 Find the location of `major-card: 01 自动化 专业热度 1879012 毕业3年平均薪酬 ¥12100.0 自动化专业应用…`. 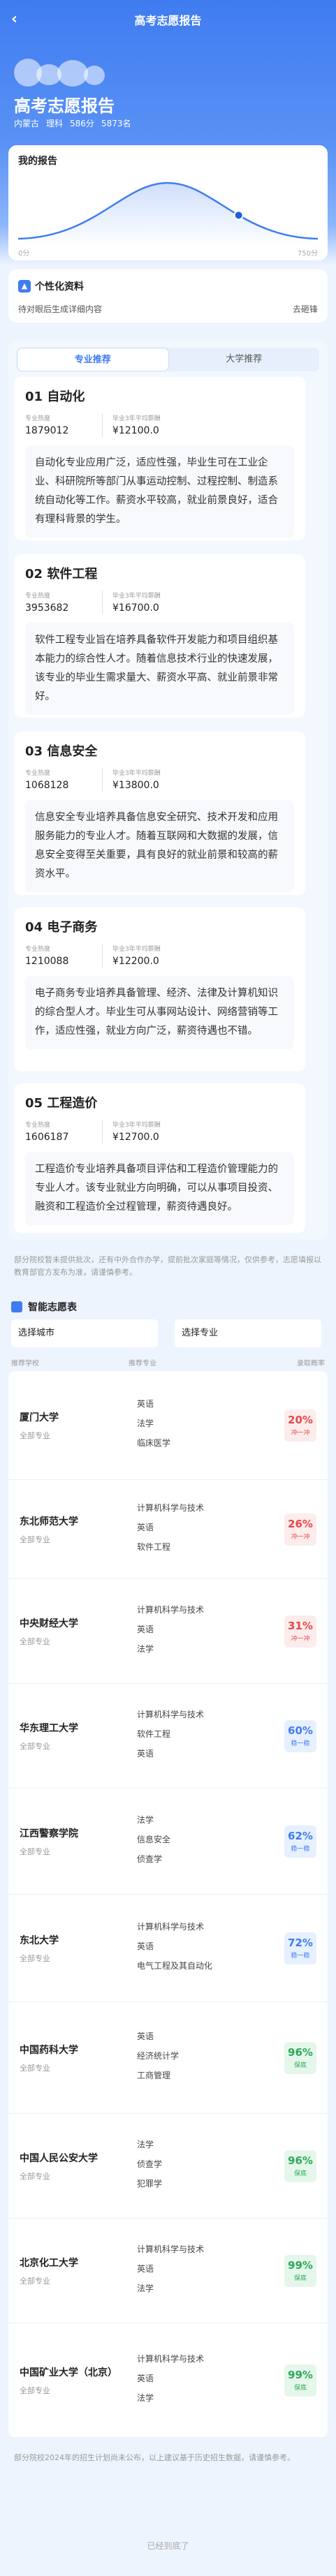

major-card: 01 自动化 专业热度 1879012 毕业3年平均薪酬 ¥12100.0 自动化专业应用… is located at coordinates (159, 458).